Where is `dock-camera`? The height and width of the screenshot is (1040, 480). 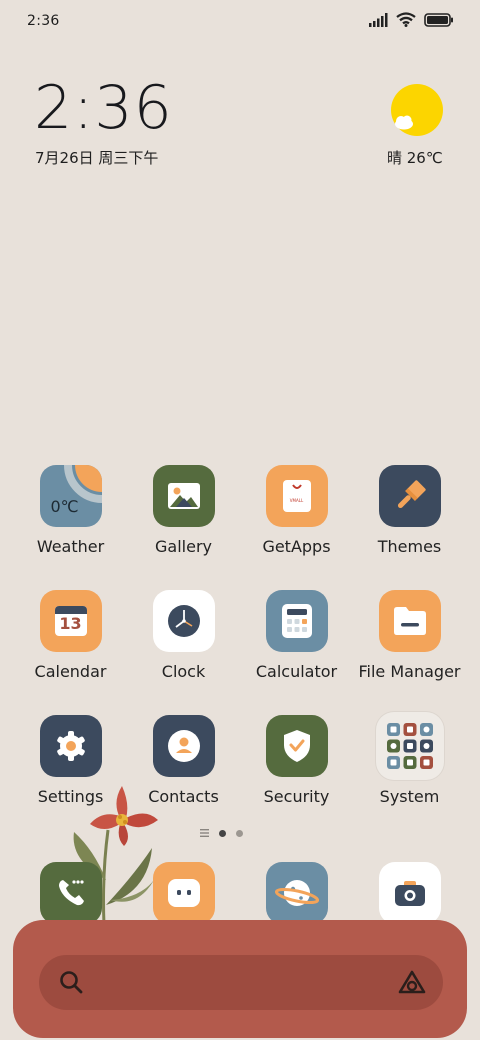 dock-camera is located at coordinates (409, 893).